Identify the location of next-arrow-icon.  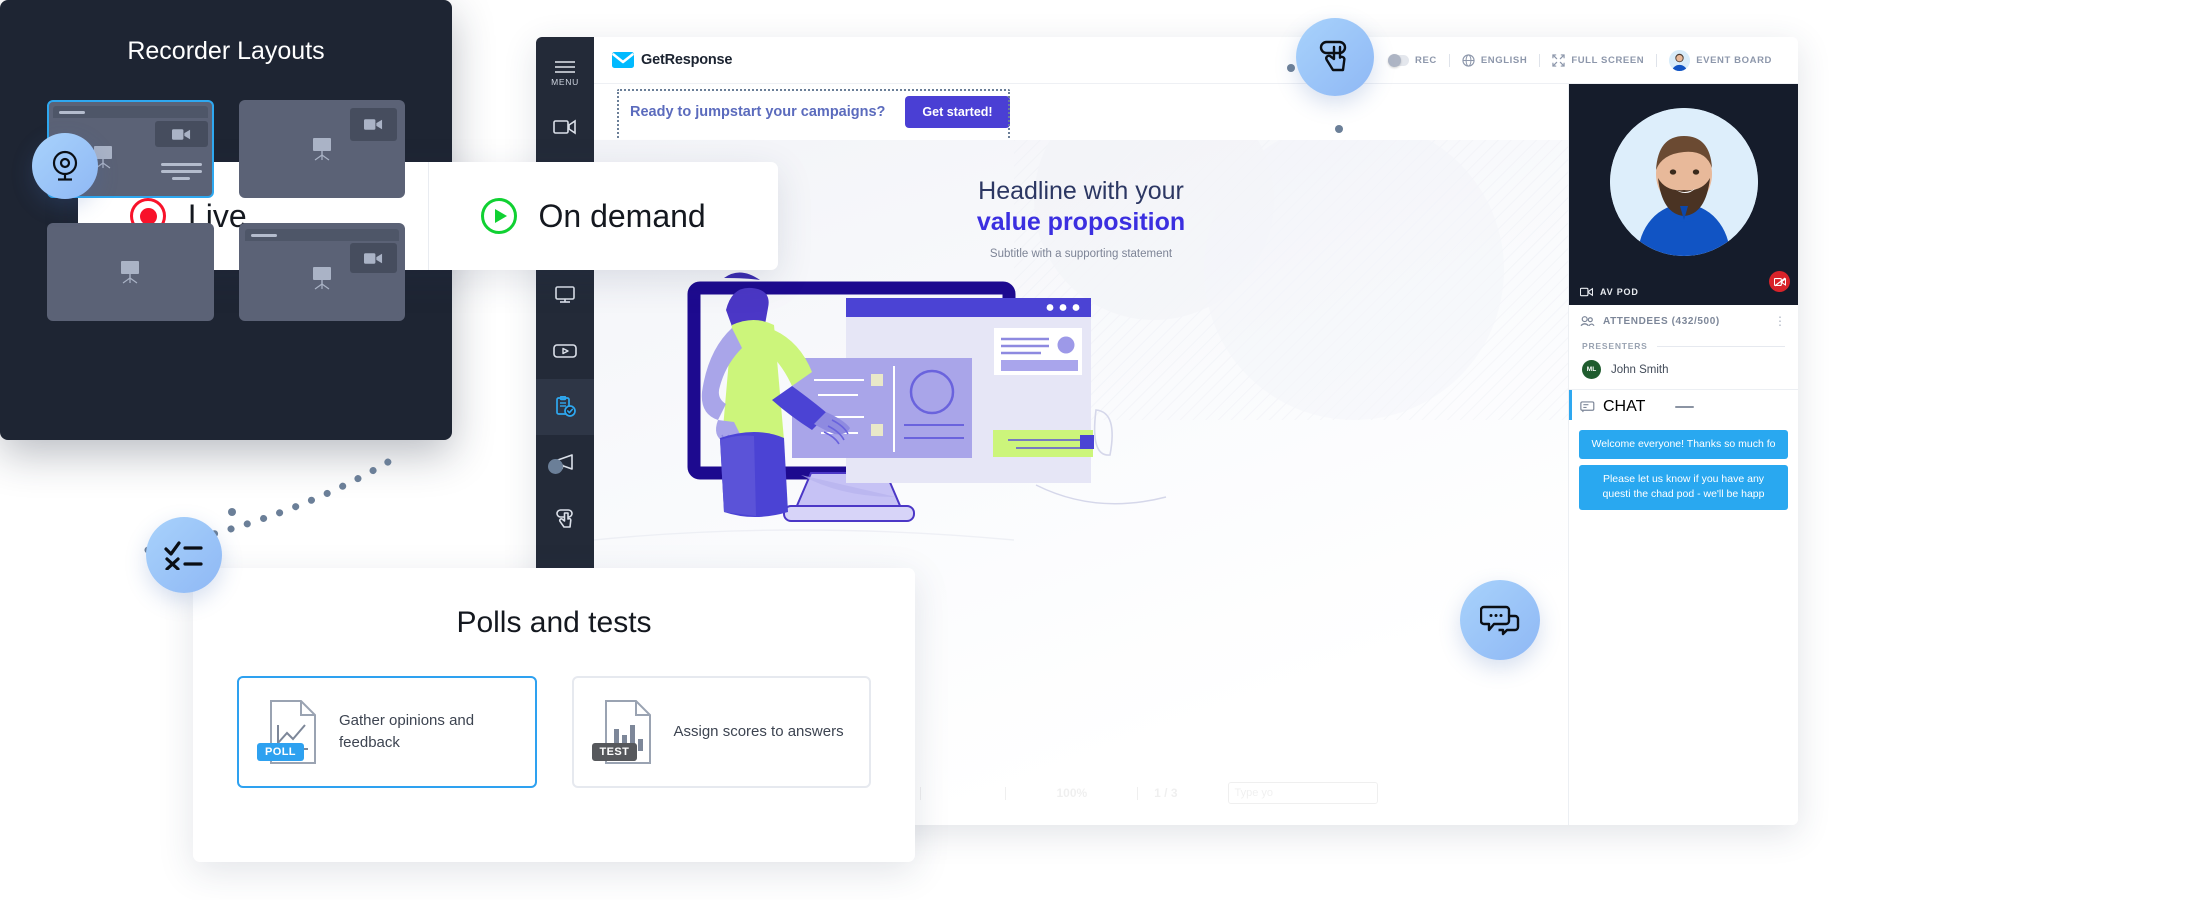
(1203, 793).